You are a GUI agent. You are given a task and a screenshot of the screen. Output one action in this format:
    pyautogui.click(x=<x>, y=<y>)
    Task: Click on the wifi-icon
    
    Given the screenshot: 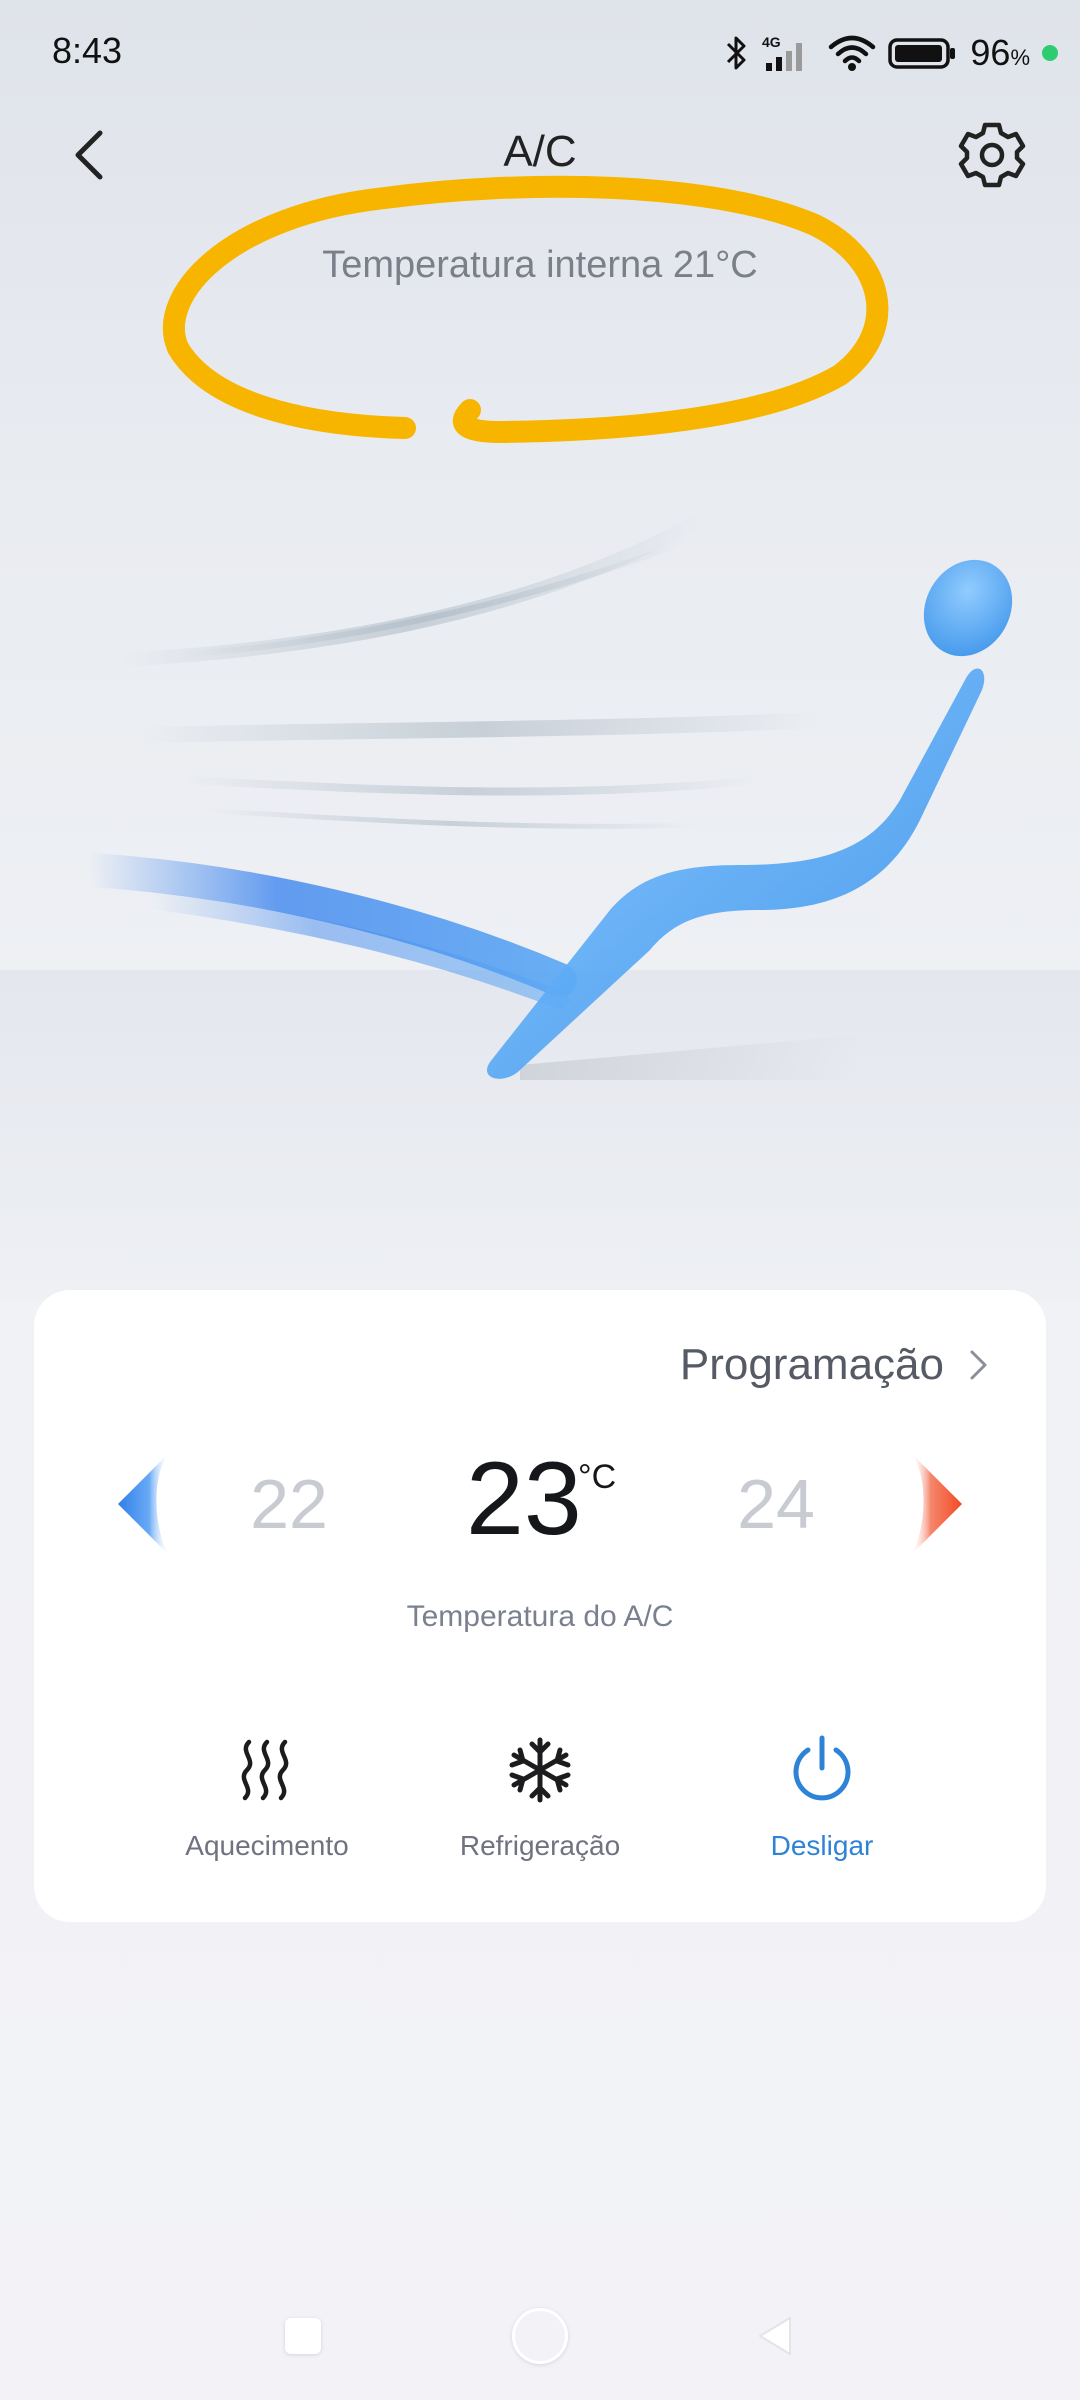 What is the action you would take?
    pyautogui.click(x=852, y=53)
    